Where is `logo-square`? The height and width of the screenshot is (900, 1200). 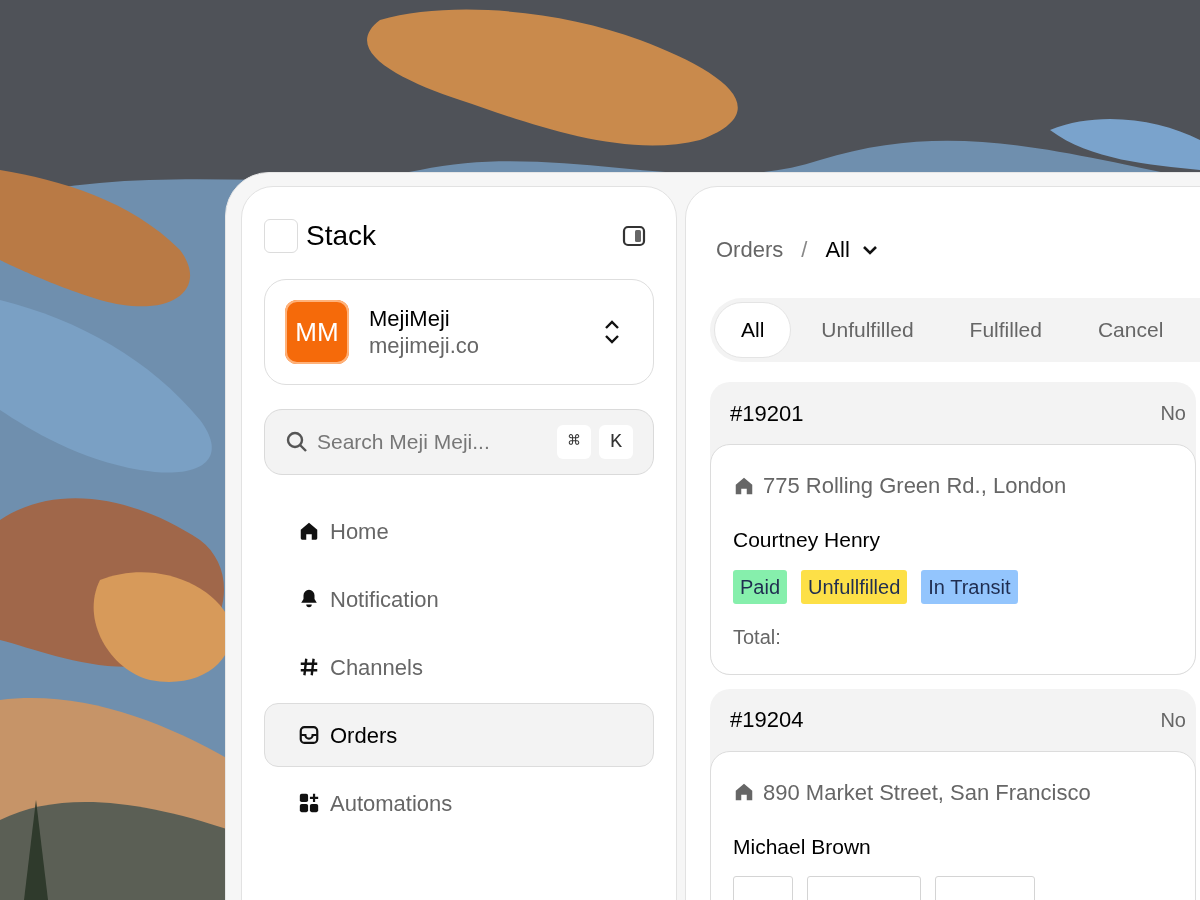 logo-square is located at coordinates (281, 236).